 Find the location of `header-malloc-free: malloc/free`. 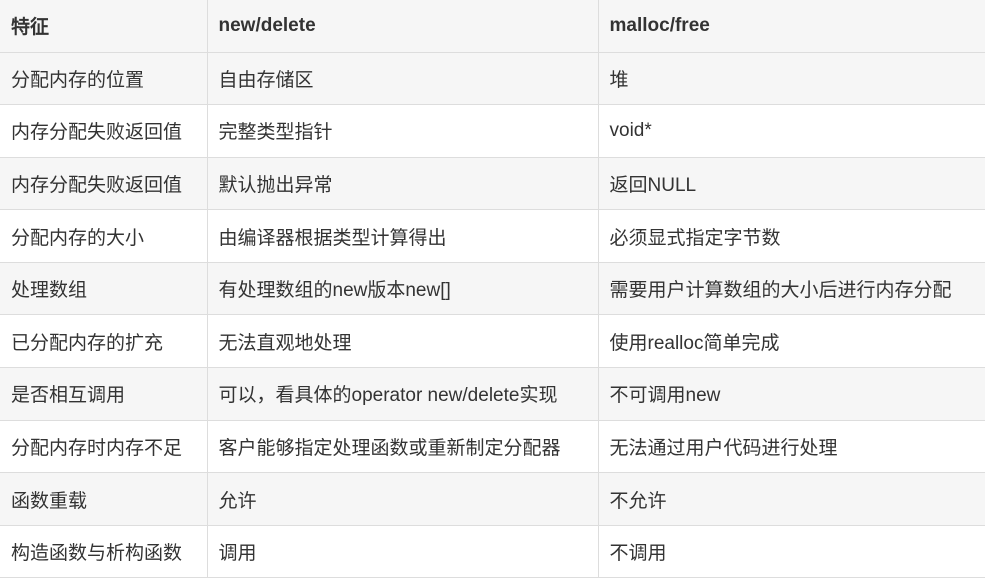

header-malloc-free: malloc/free is located at coordinates (791, 26).